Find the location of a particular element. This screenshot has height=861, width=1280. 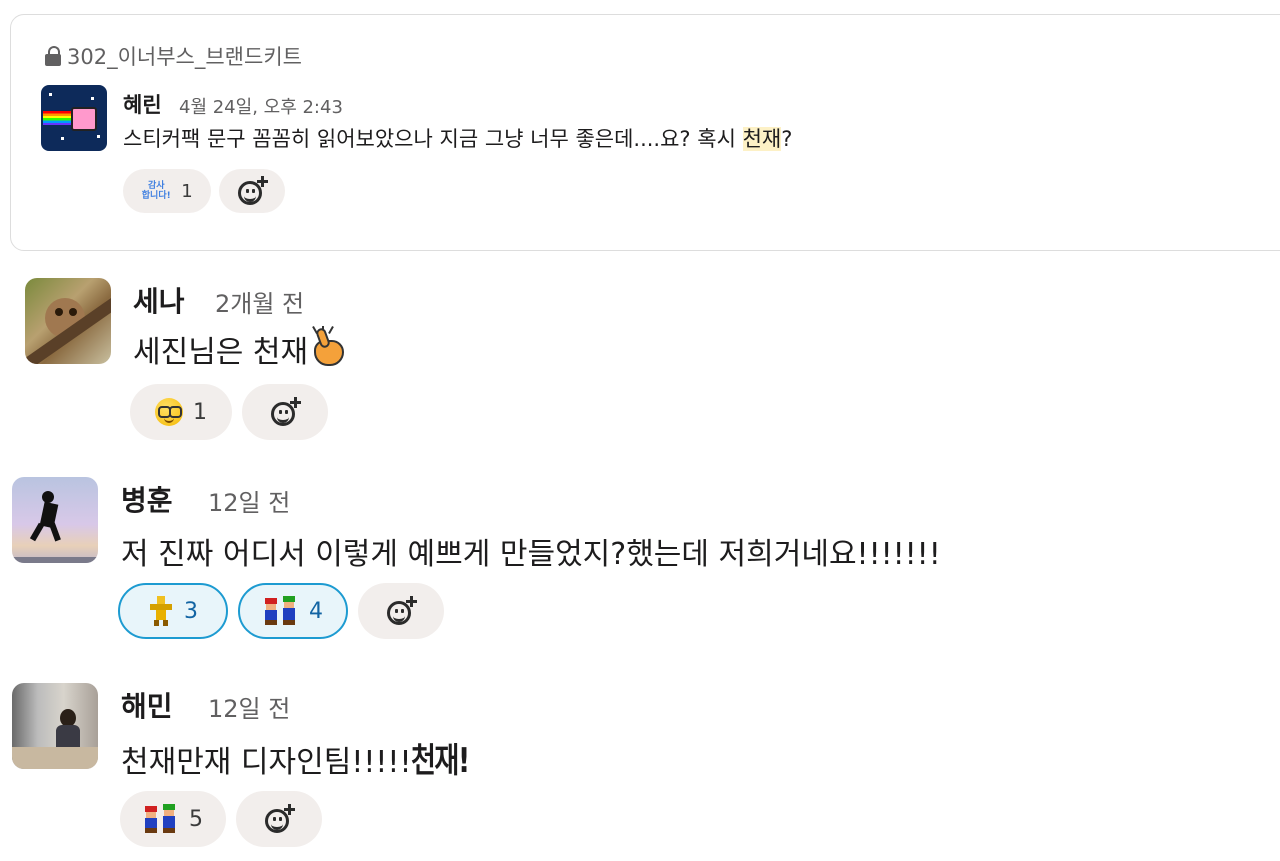

thanks-emoji-text: 합니다! is located at coordinates (156, 196).